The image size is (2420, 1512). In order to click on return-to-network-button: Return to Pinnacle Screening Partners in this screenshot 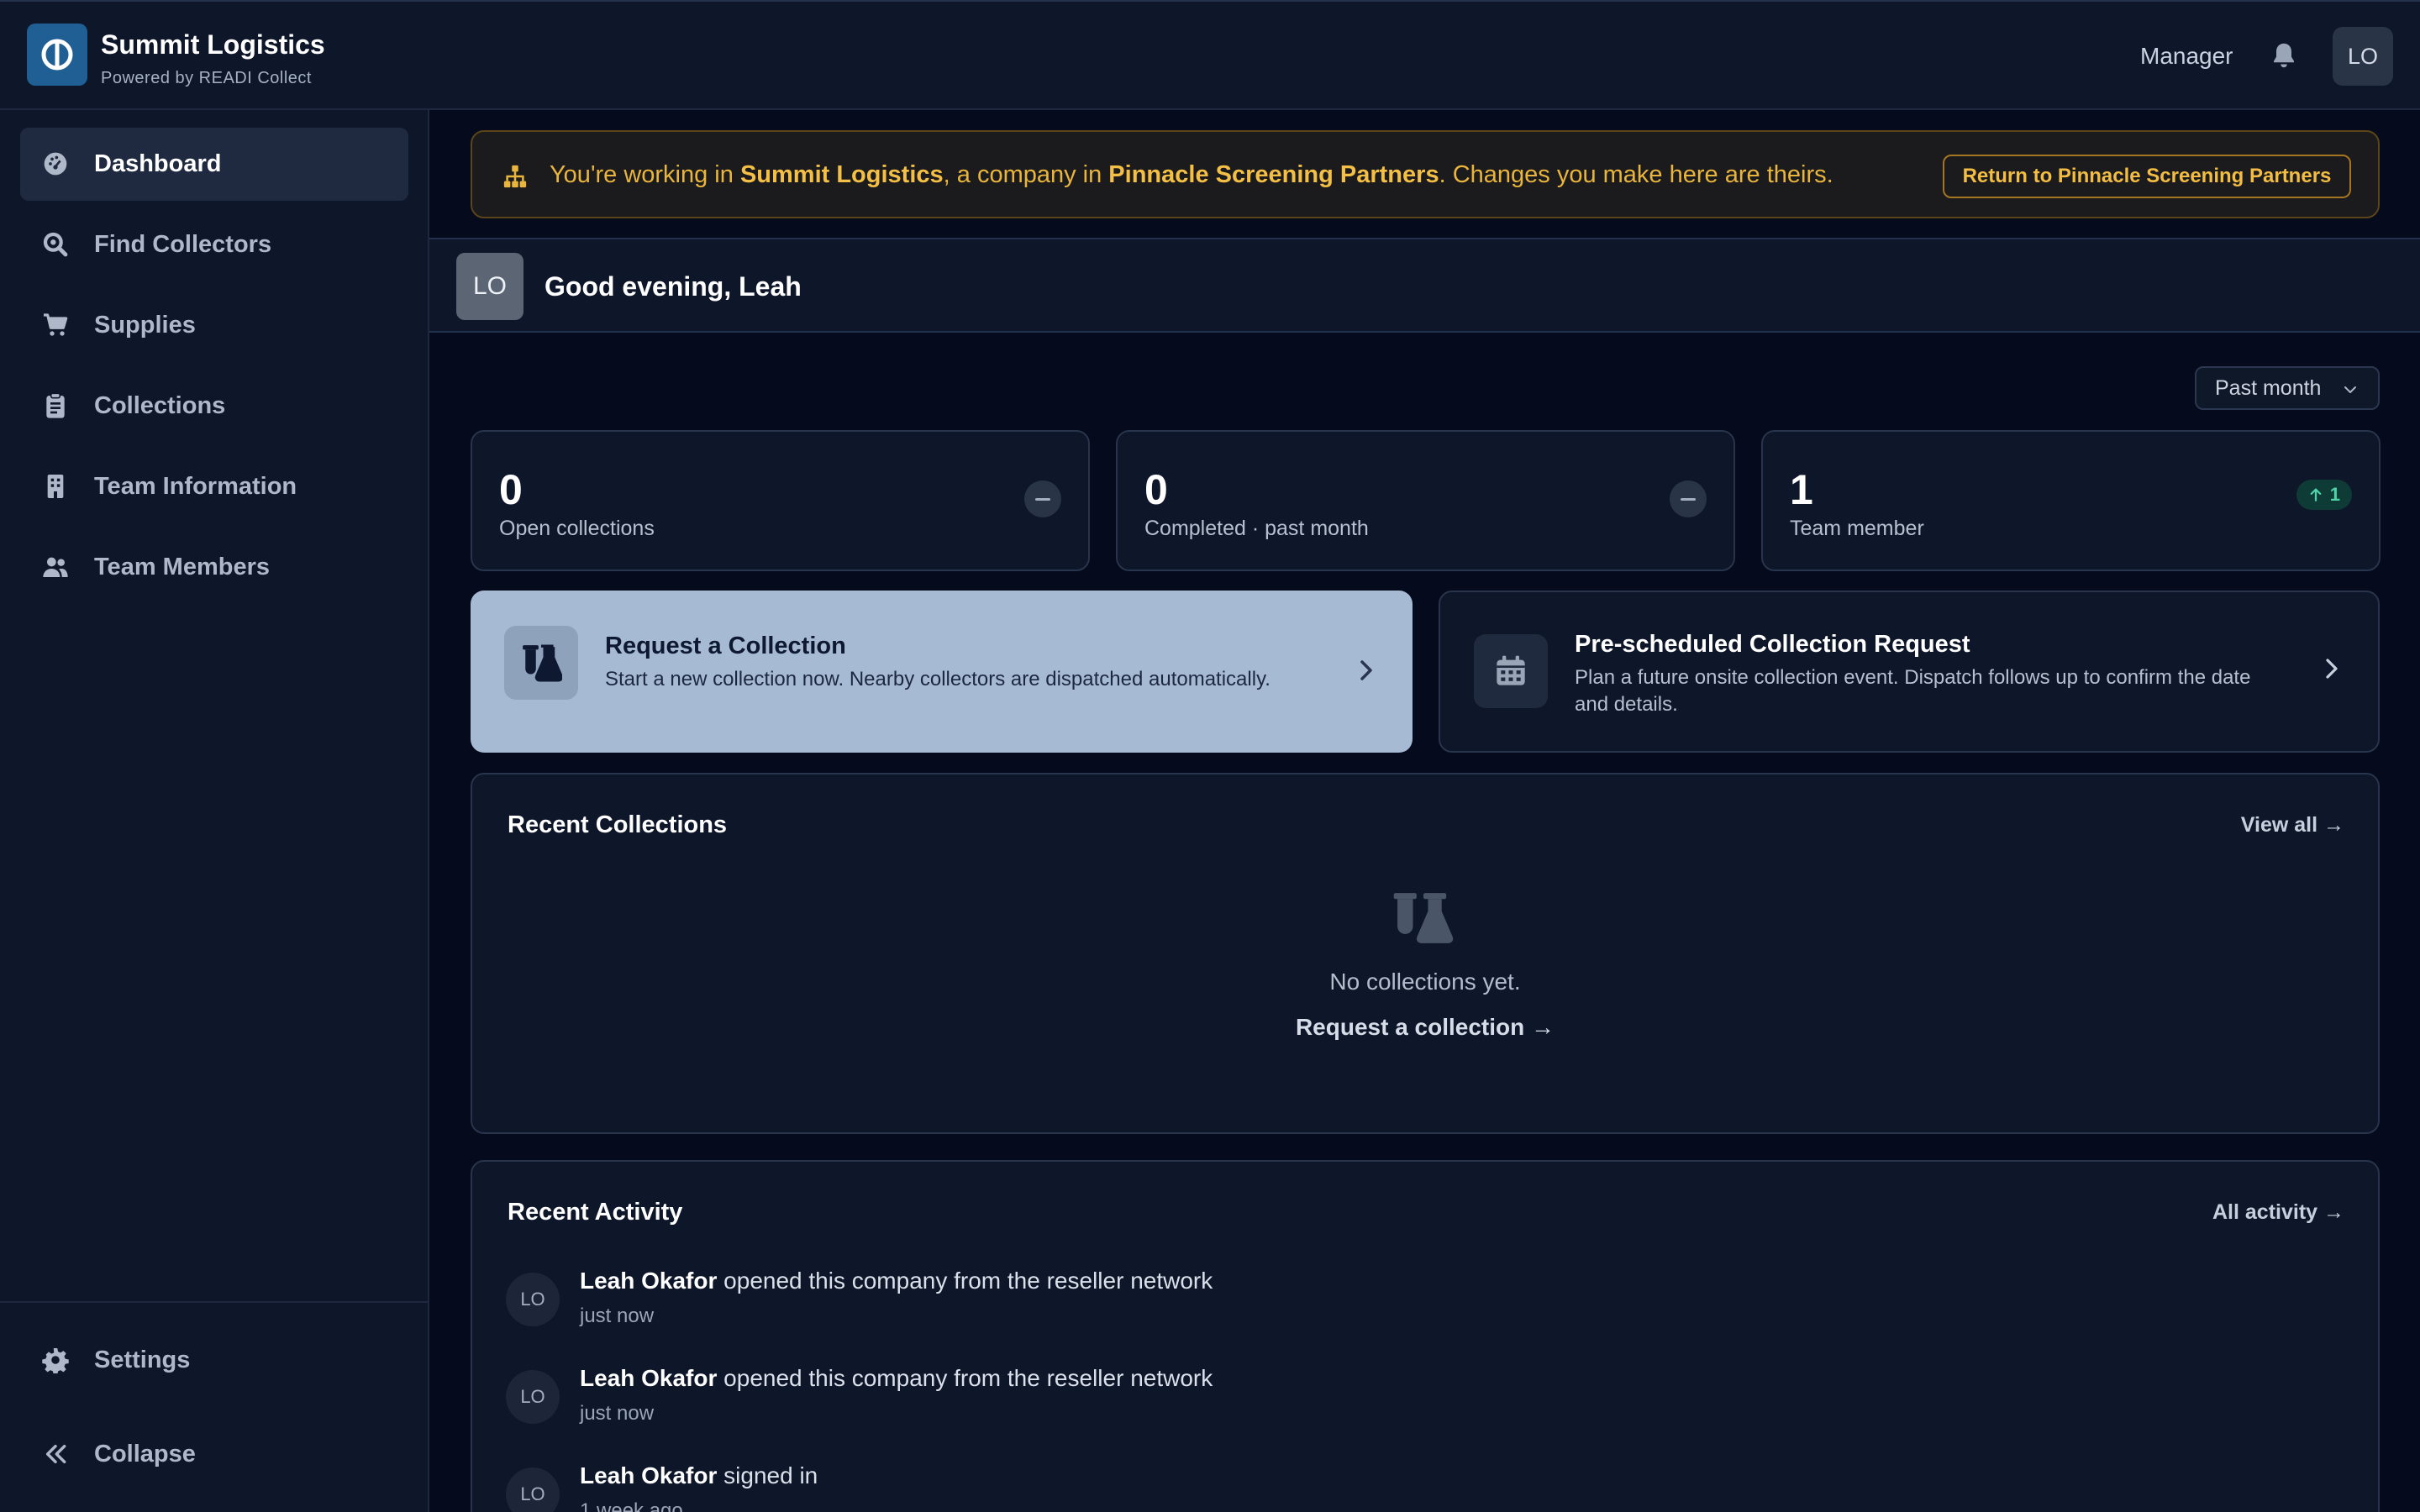, I will do `click(2147, 176)`.